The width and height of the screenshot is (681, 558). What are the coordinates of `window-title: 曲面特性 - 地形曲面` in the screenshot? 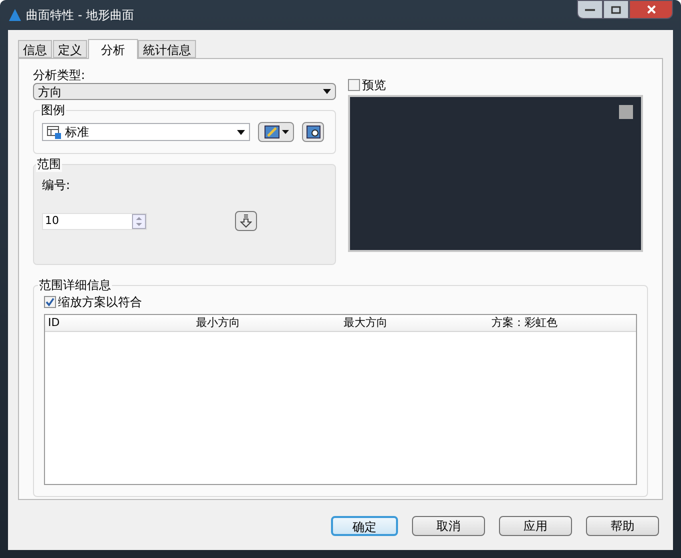 It's located at (80, 15).